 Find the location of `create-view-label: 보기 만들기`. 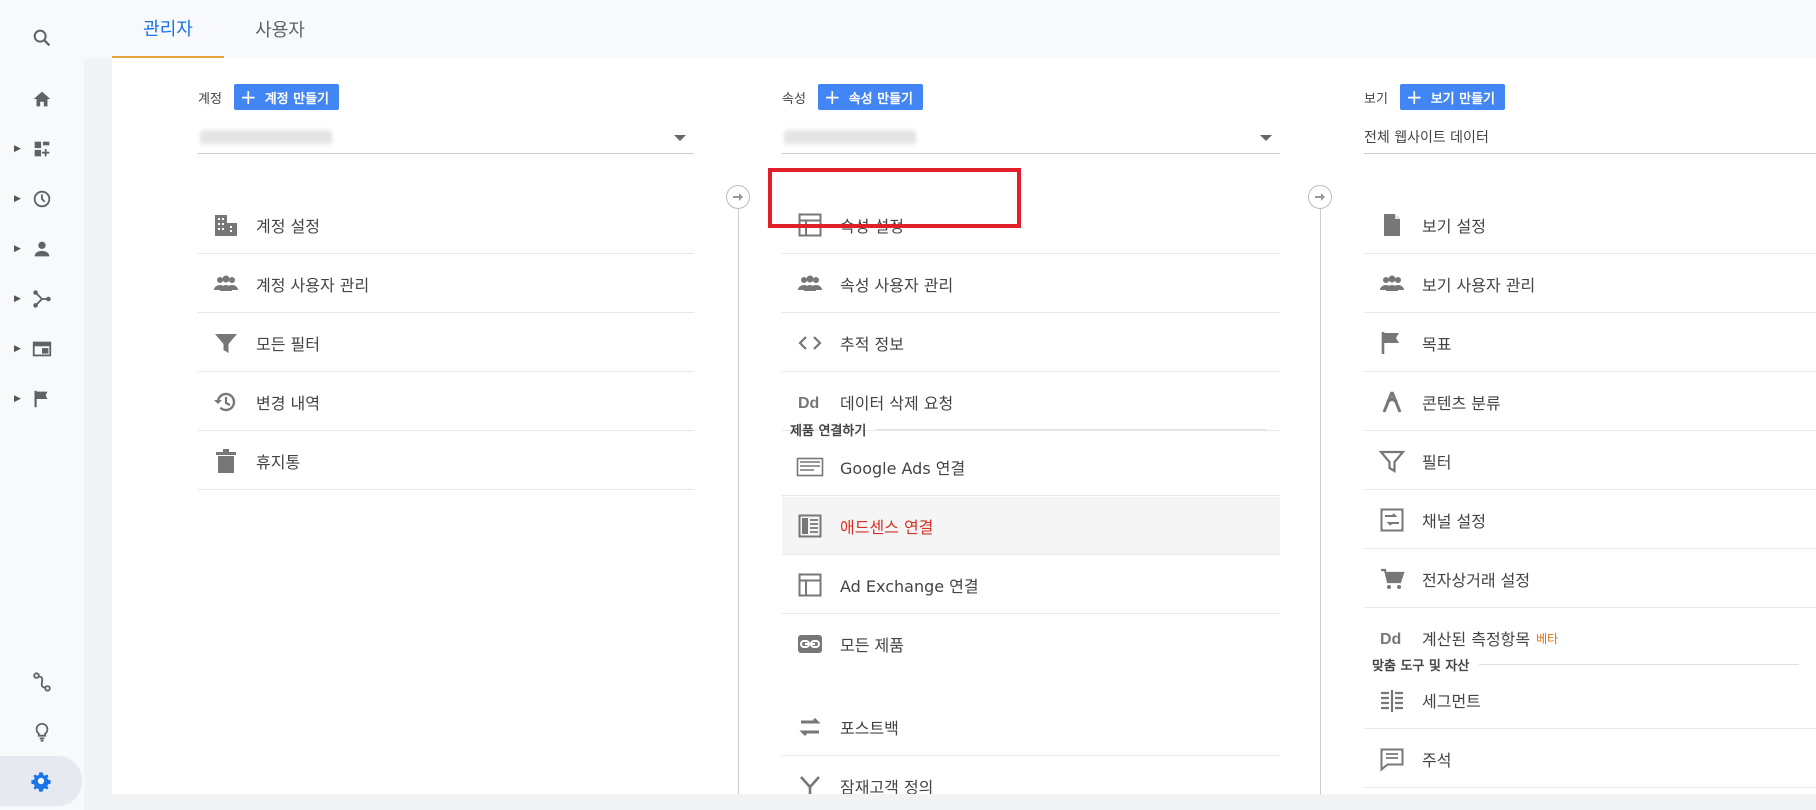

create-view-label: 보기 만들기 is located at coordinates (1463, 99).